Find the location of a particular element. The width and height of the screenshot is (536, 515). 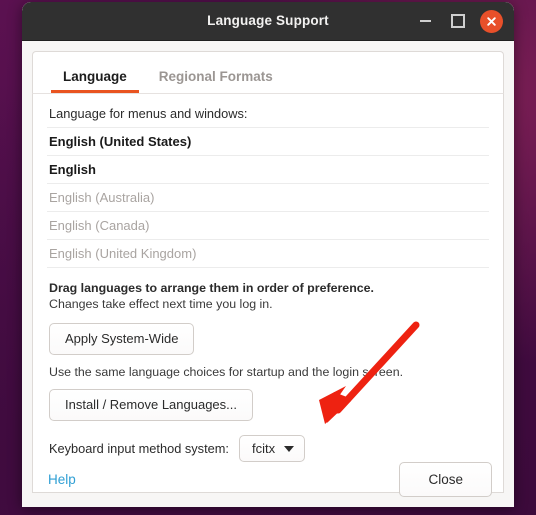

window-controls is located at coordinates (458, 21).